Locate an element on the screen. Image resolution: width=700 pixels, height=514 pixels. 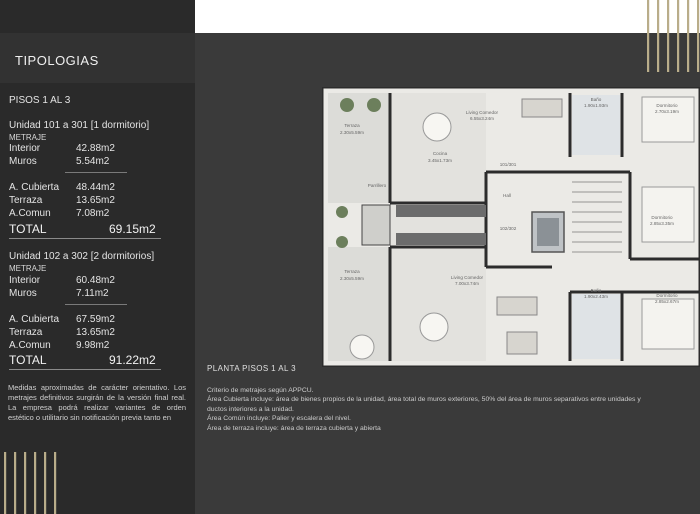
unit1-divider is located at coordinates (96, 172).